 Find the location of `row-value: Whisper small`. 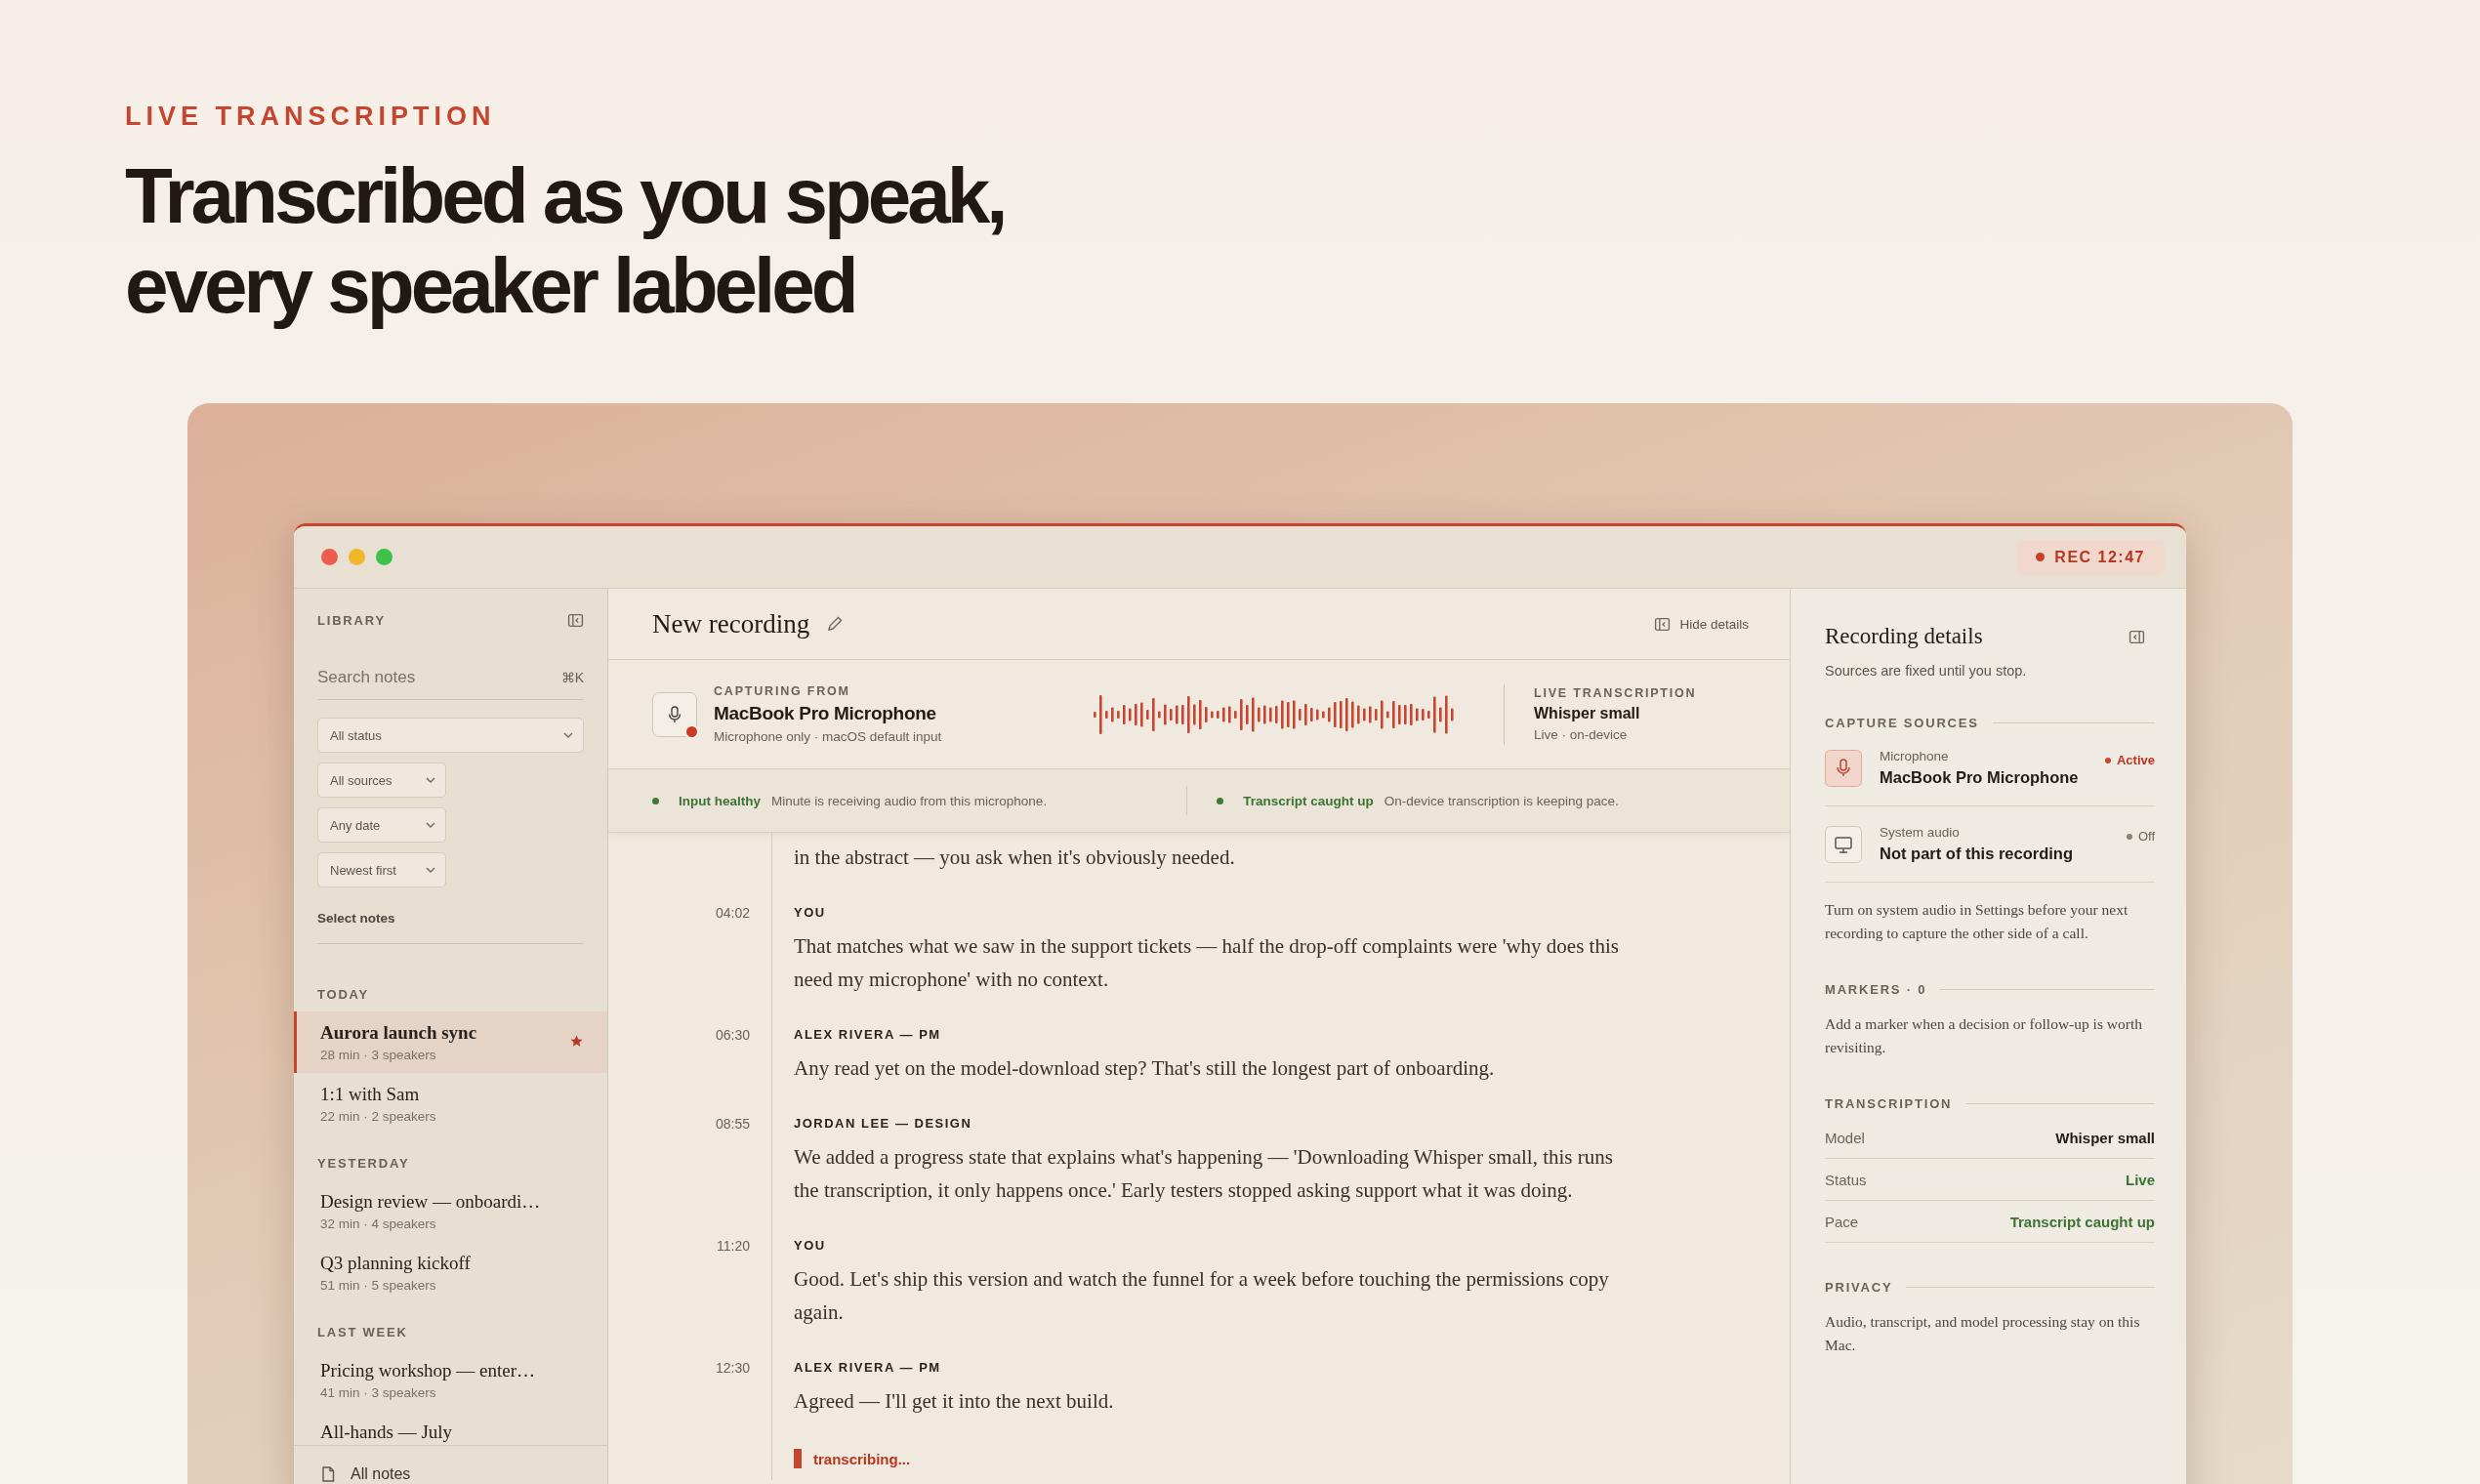

row-value: Whisper small is located at coordinates (2105, 1138).